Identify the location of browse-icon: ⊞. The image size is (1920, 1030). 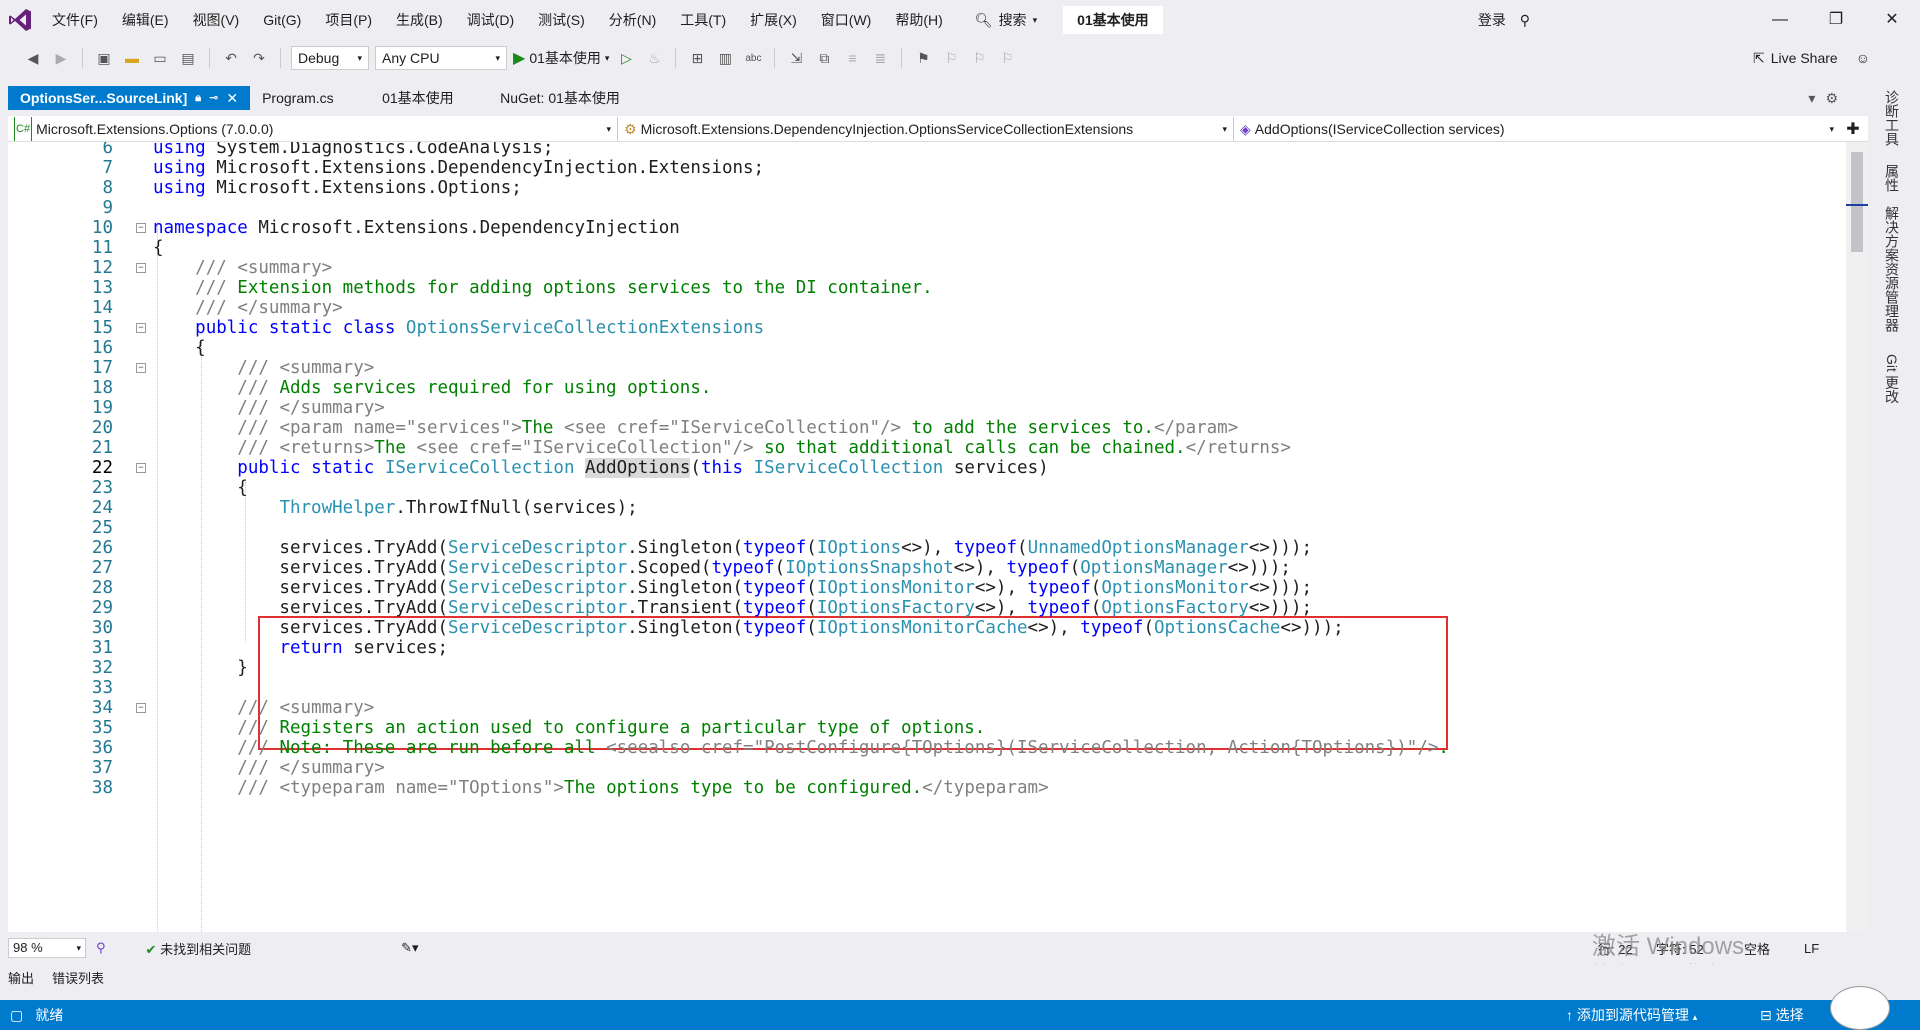
(697, 58).